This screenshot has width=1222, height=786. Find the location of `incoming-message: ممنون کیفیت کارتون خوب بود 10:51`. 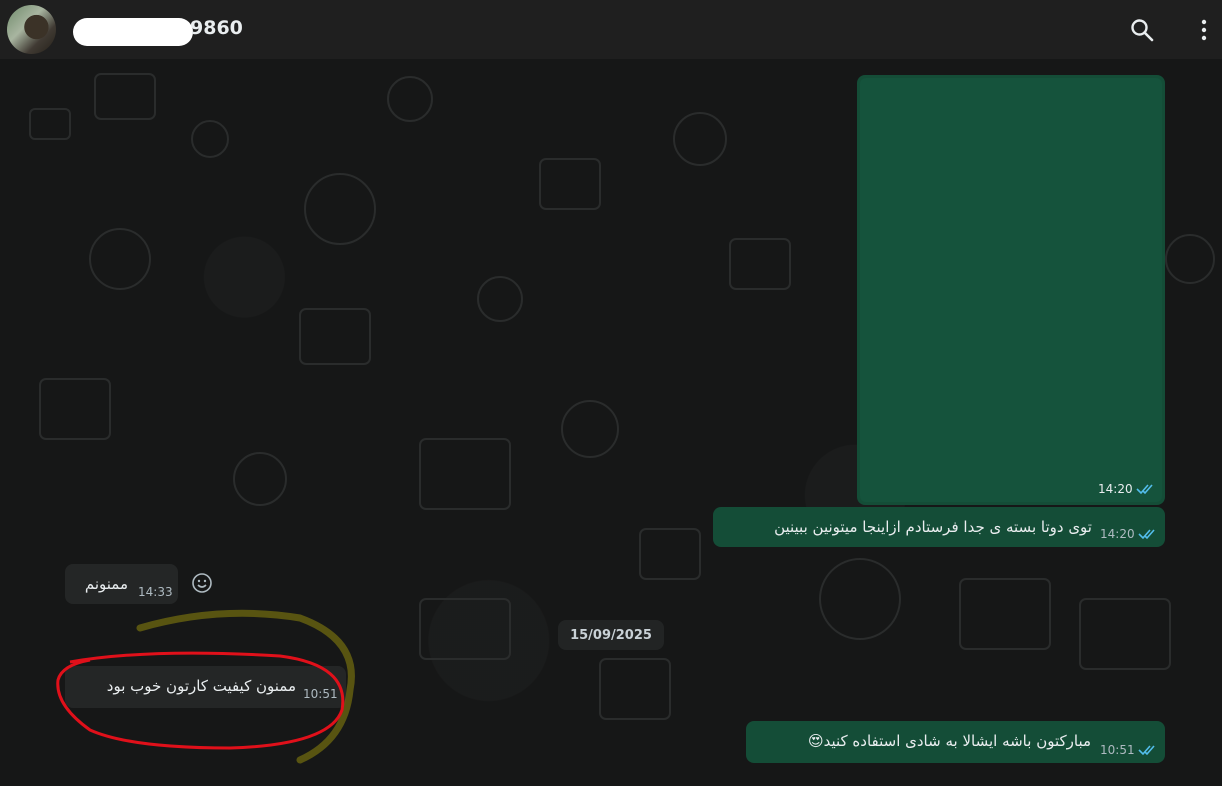

incoming-message: ممنون کیفیت کارتون خوب بود 10:51 is located at coordinates (205, 687).